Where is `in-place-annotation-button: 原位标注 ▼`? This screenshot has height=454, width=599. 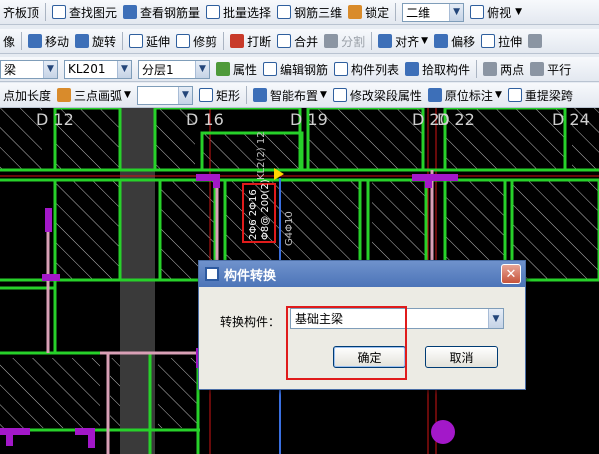
in-place-annotation-button: 原位标注 ▼ is located at coordinates (465, 95).